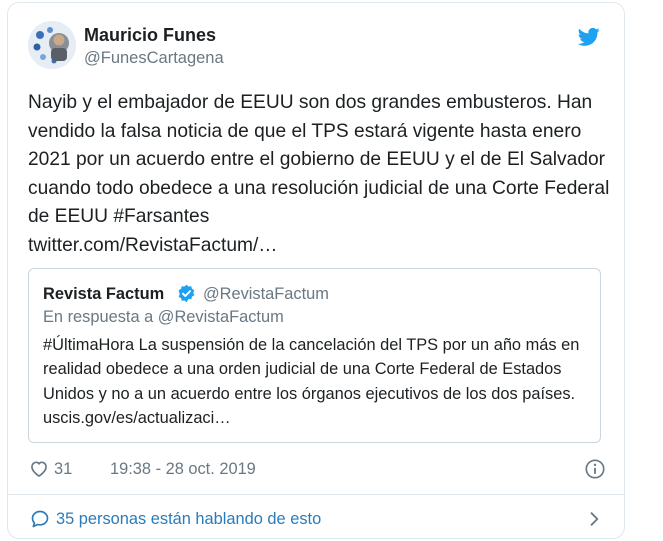 The height and width of the screenshot is (541, 663). I want to click on conversation-footer: 35 personas están hablando de esto, so click(317, 520).